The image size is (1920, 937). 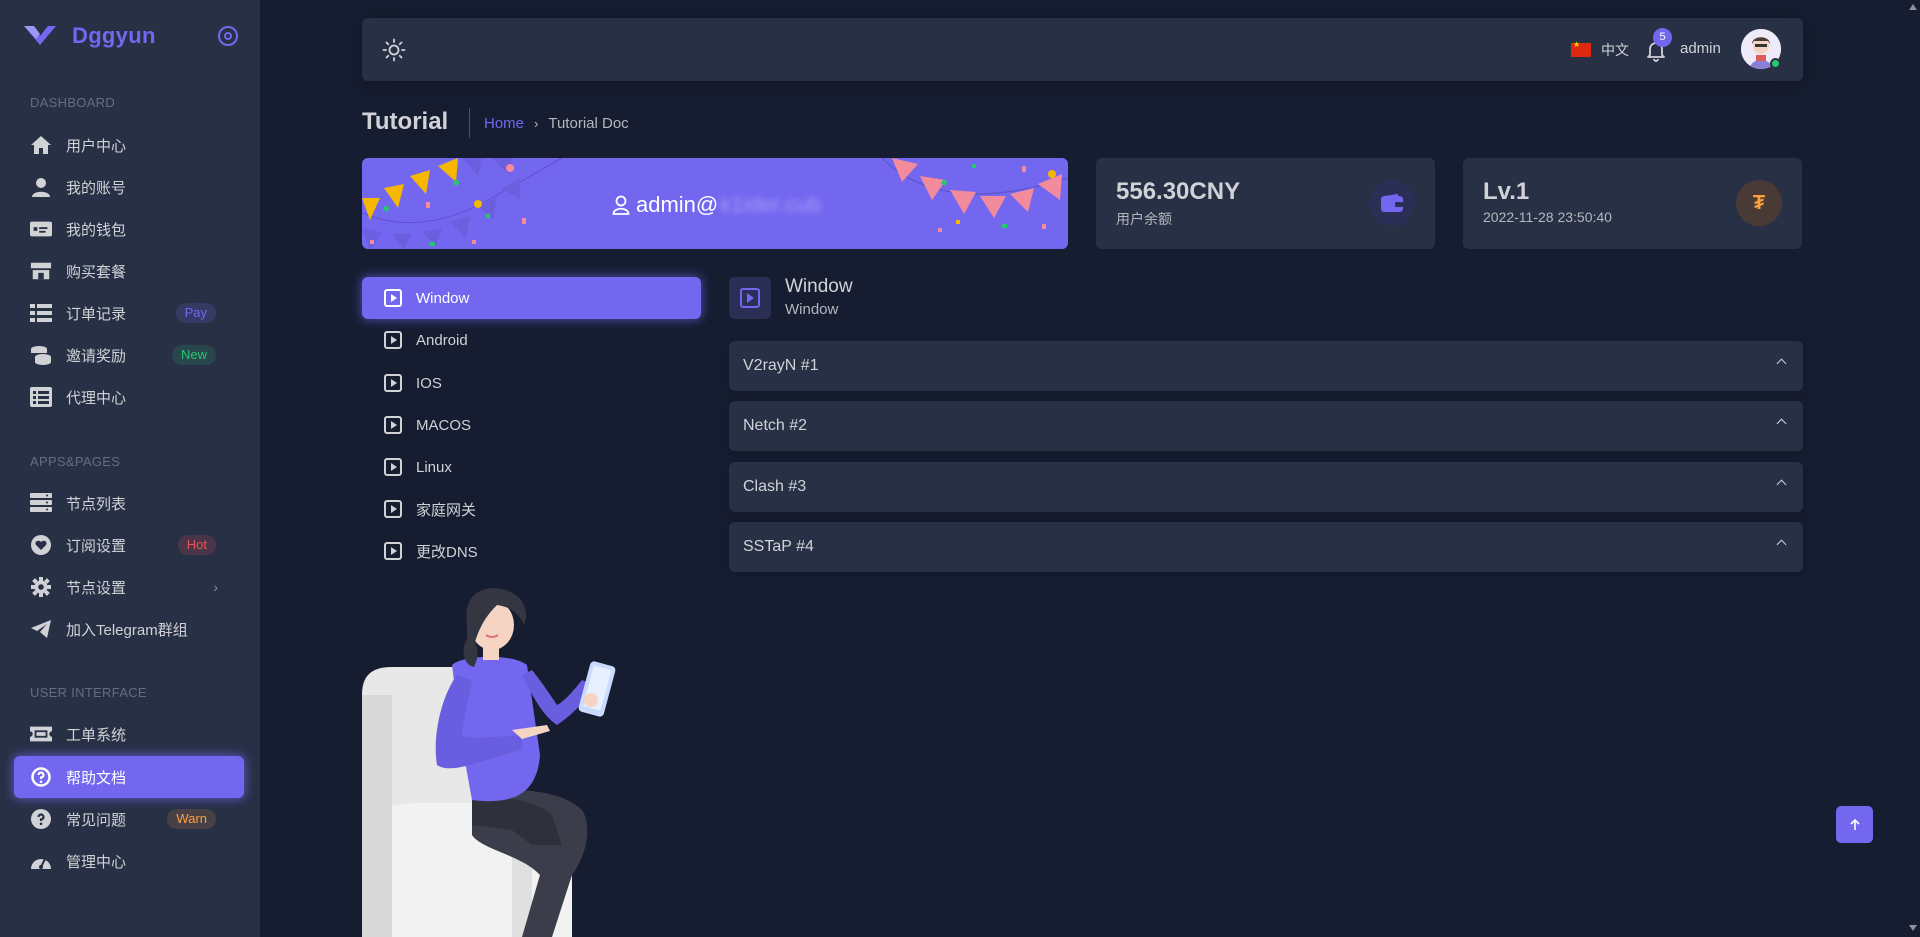 I want to click on sidebar-item-node-settings: 节点设置 ›, so click(x=129, y=587).